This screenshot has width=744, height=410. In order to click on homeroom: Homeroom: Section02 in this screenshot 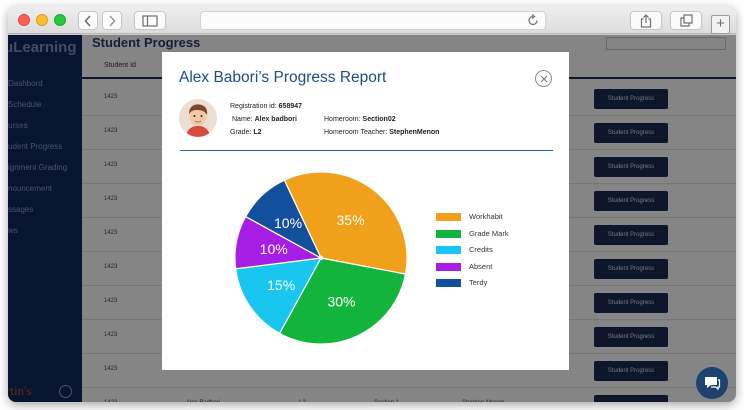, I will do `click(360, 119)`.